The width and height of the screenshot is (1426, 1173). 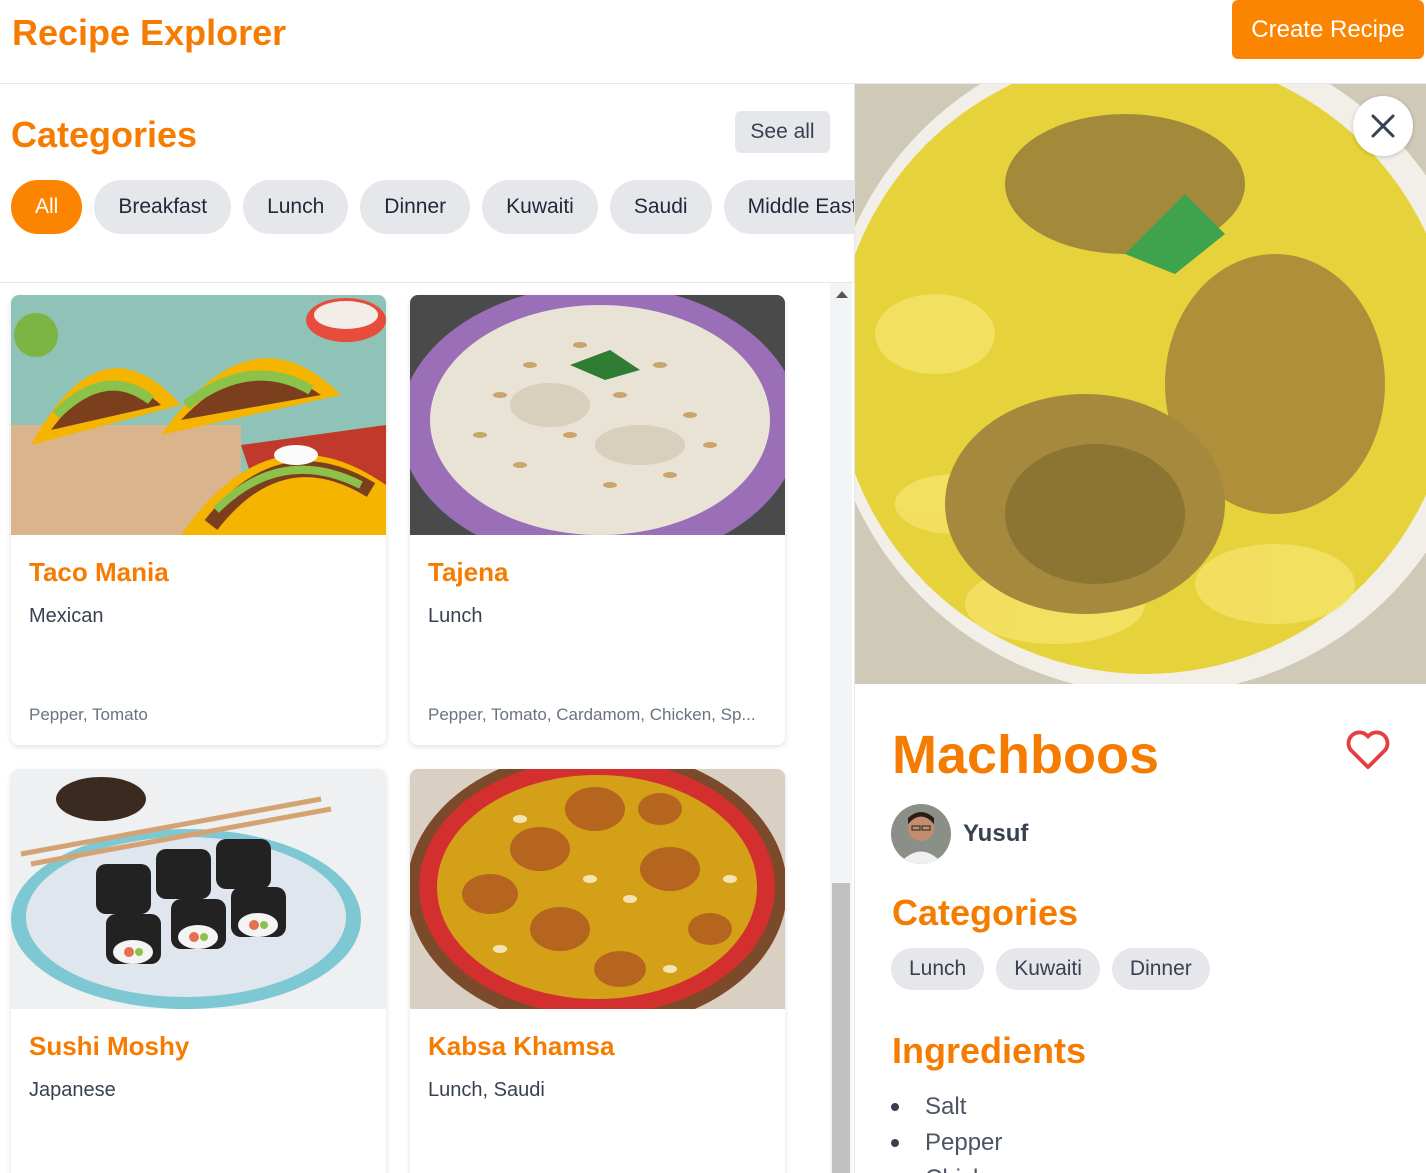 I want to click on ingredients-list: Salt Pepper Chicken, so click(x=951, y=1131).